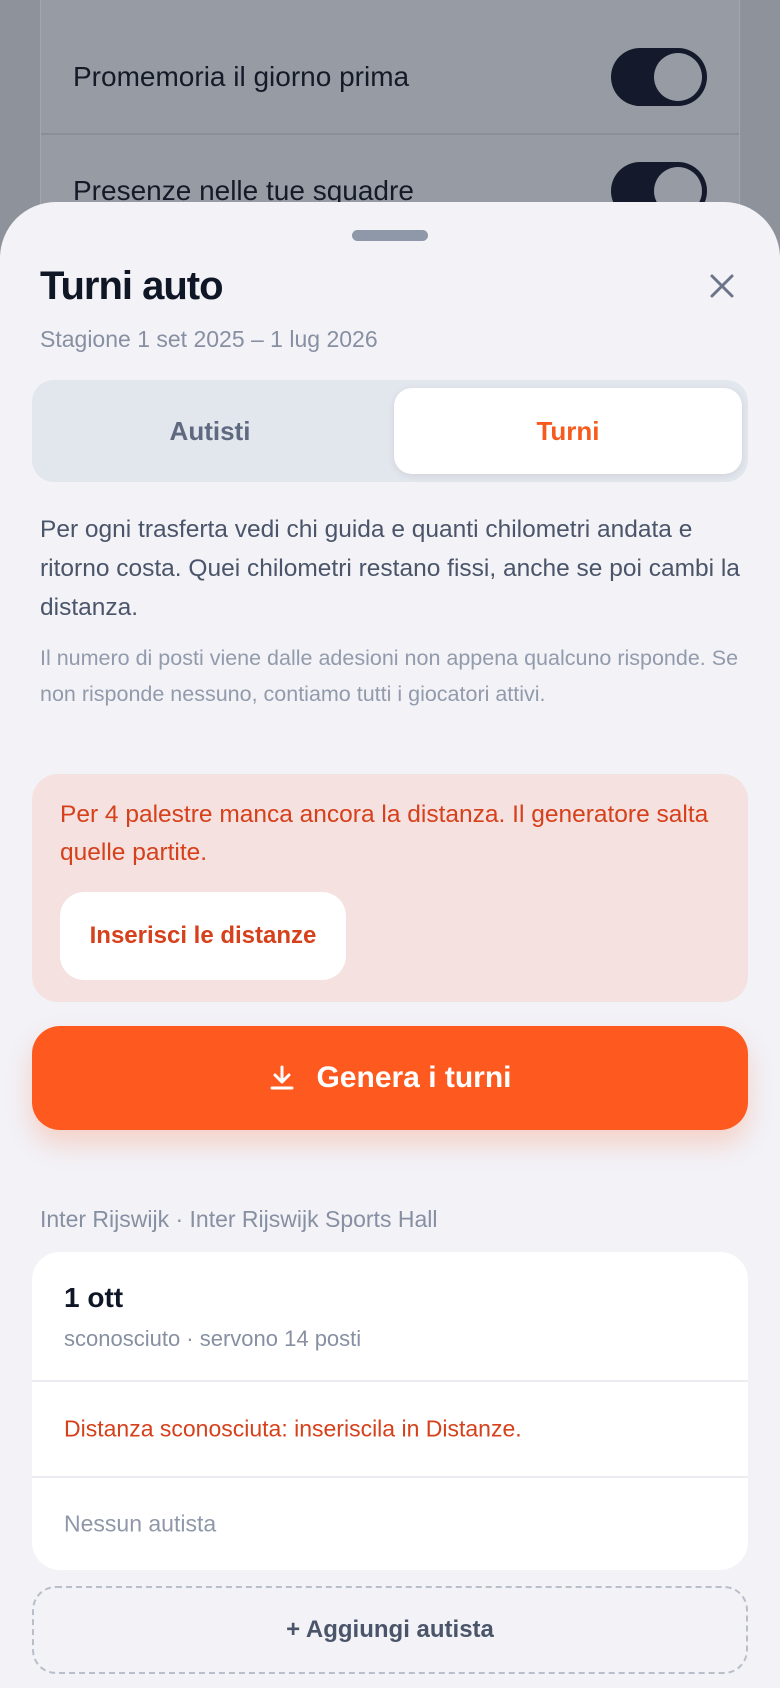 The height and width of the screenshot is (1688, 780). What do you see at coordinates (390, 1630) in the screenshot?
I see `add-driver-button: + Aggiungi autista` at bounding box center [390, 1630].